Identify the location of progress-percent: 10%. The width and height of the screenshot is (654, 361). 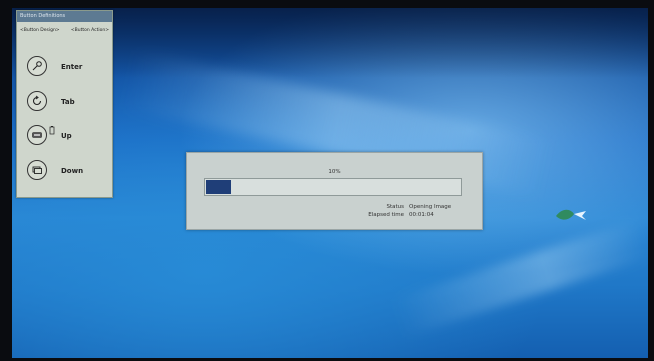
(334, 172).